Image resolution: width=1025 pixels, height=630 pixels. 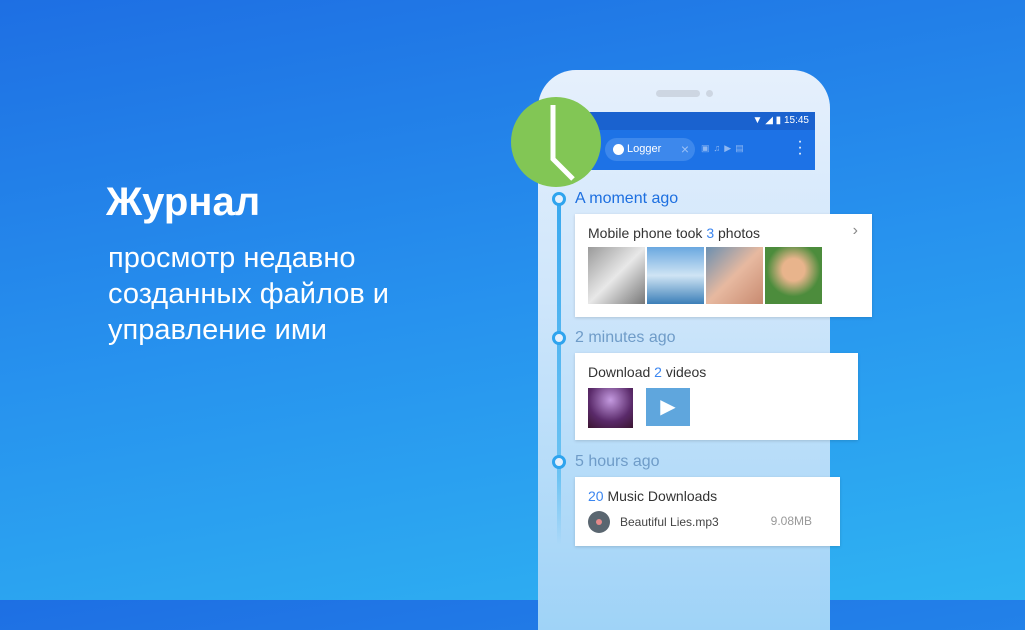 I want to click on photos-card: Mobile phone took 3 photos ›, so click(x=723, y=265).